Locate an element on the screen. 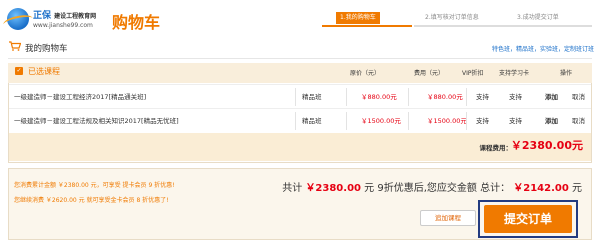  total-line: 共计 ￥2380.00 元 9折优惠后,您应交金额 总计： ￥2142.00 元 is located at coordinates (432, 186).